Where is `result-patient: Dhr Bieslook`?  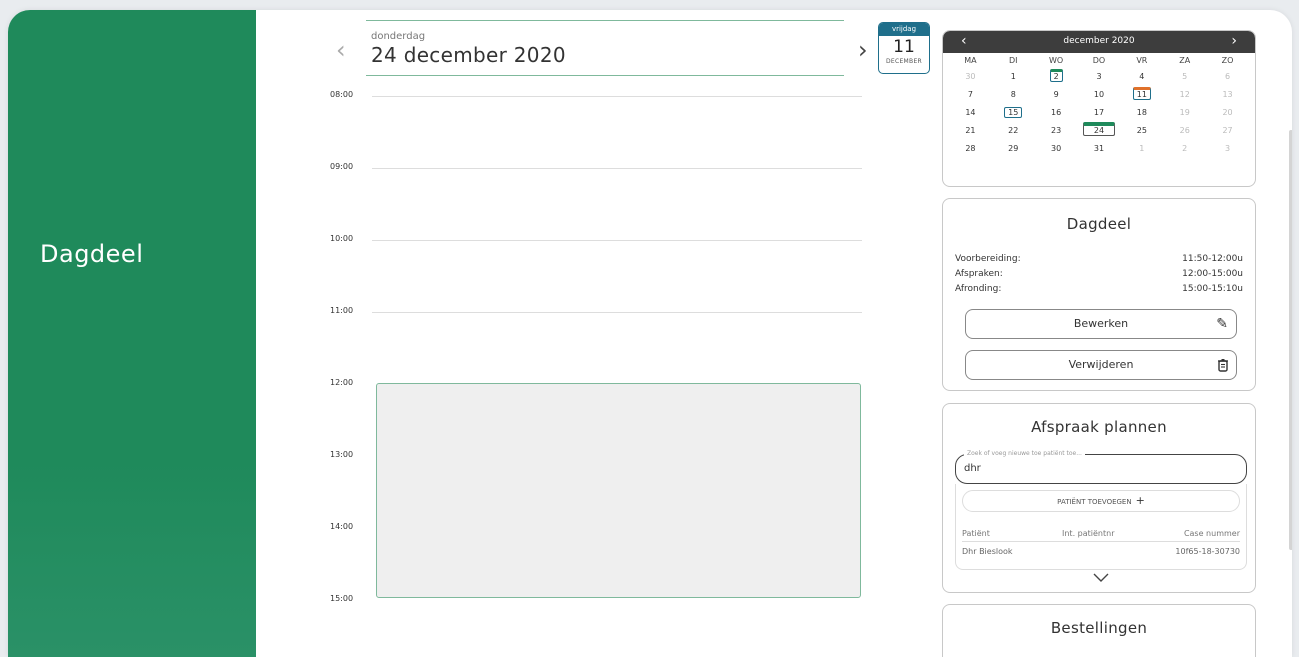
result-patient: Dhr Bieslook is located at coordinates (987, 551).